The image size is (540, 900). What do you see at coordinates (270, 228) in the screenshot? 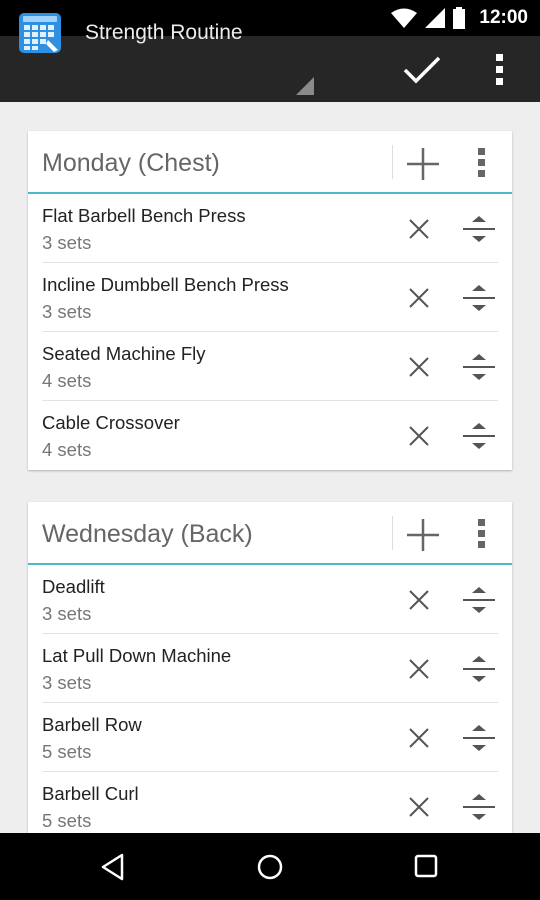
I see `exercise-row: Flat Barbell Bench Press 3 sets` at bounding box center [270, 228].